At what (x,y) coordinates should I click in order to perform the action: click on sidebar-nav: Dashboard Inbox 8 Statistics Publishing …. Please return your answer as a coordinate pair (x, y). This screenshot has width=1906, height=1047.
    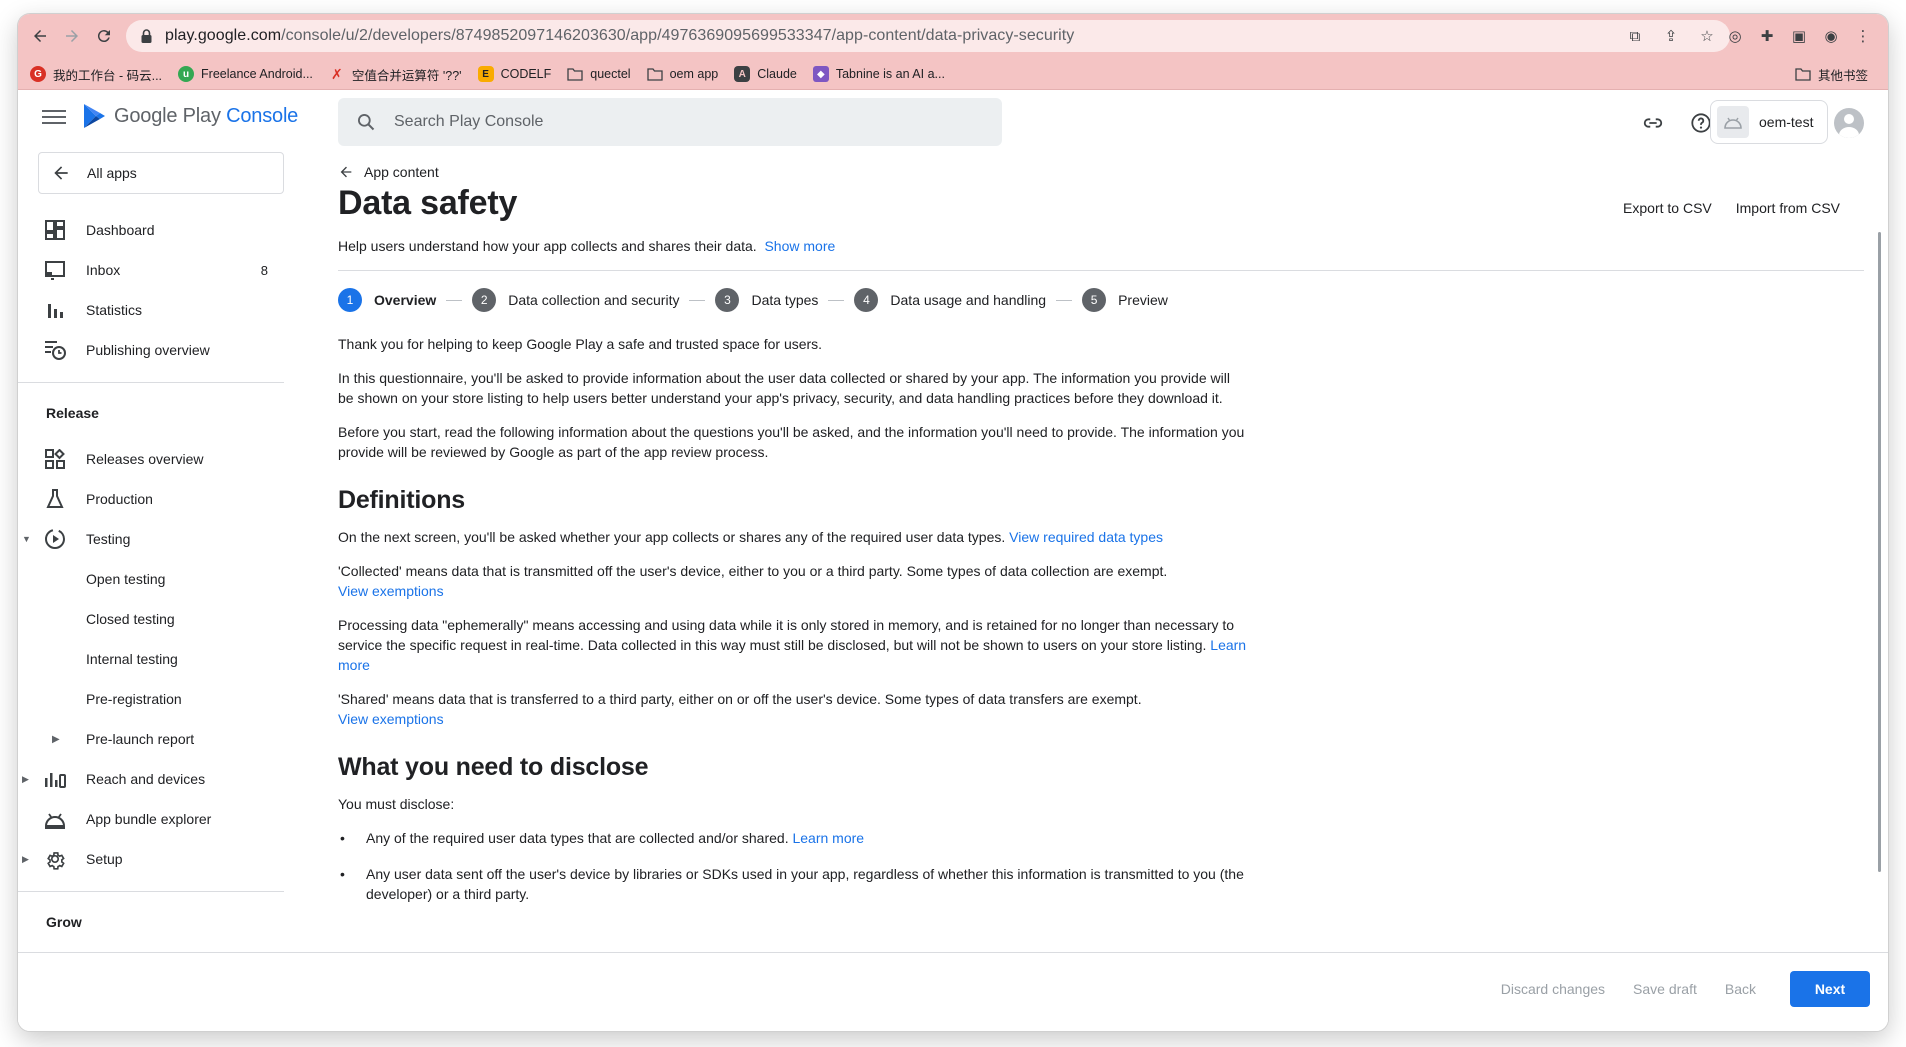
    Looking at the image, I should click on (153, 575).